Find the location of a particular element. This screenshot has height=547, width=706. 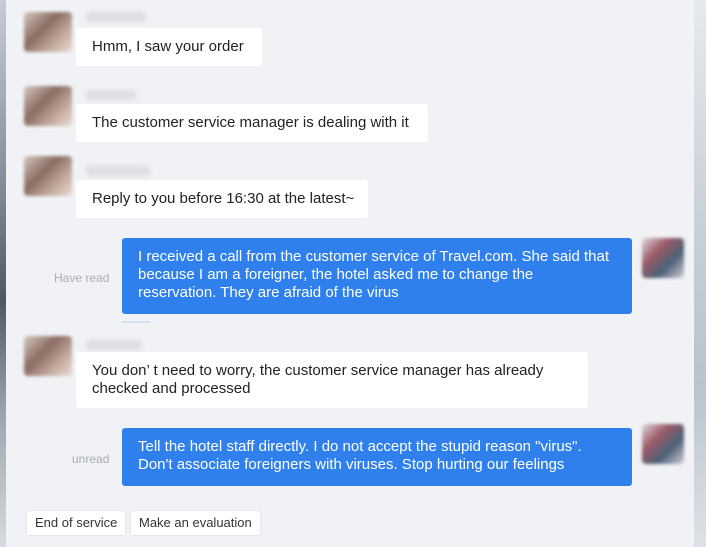

message-bubble-incoming: Hmm, I saw your order is located at coordinates (169, 47).